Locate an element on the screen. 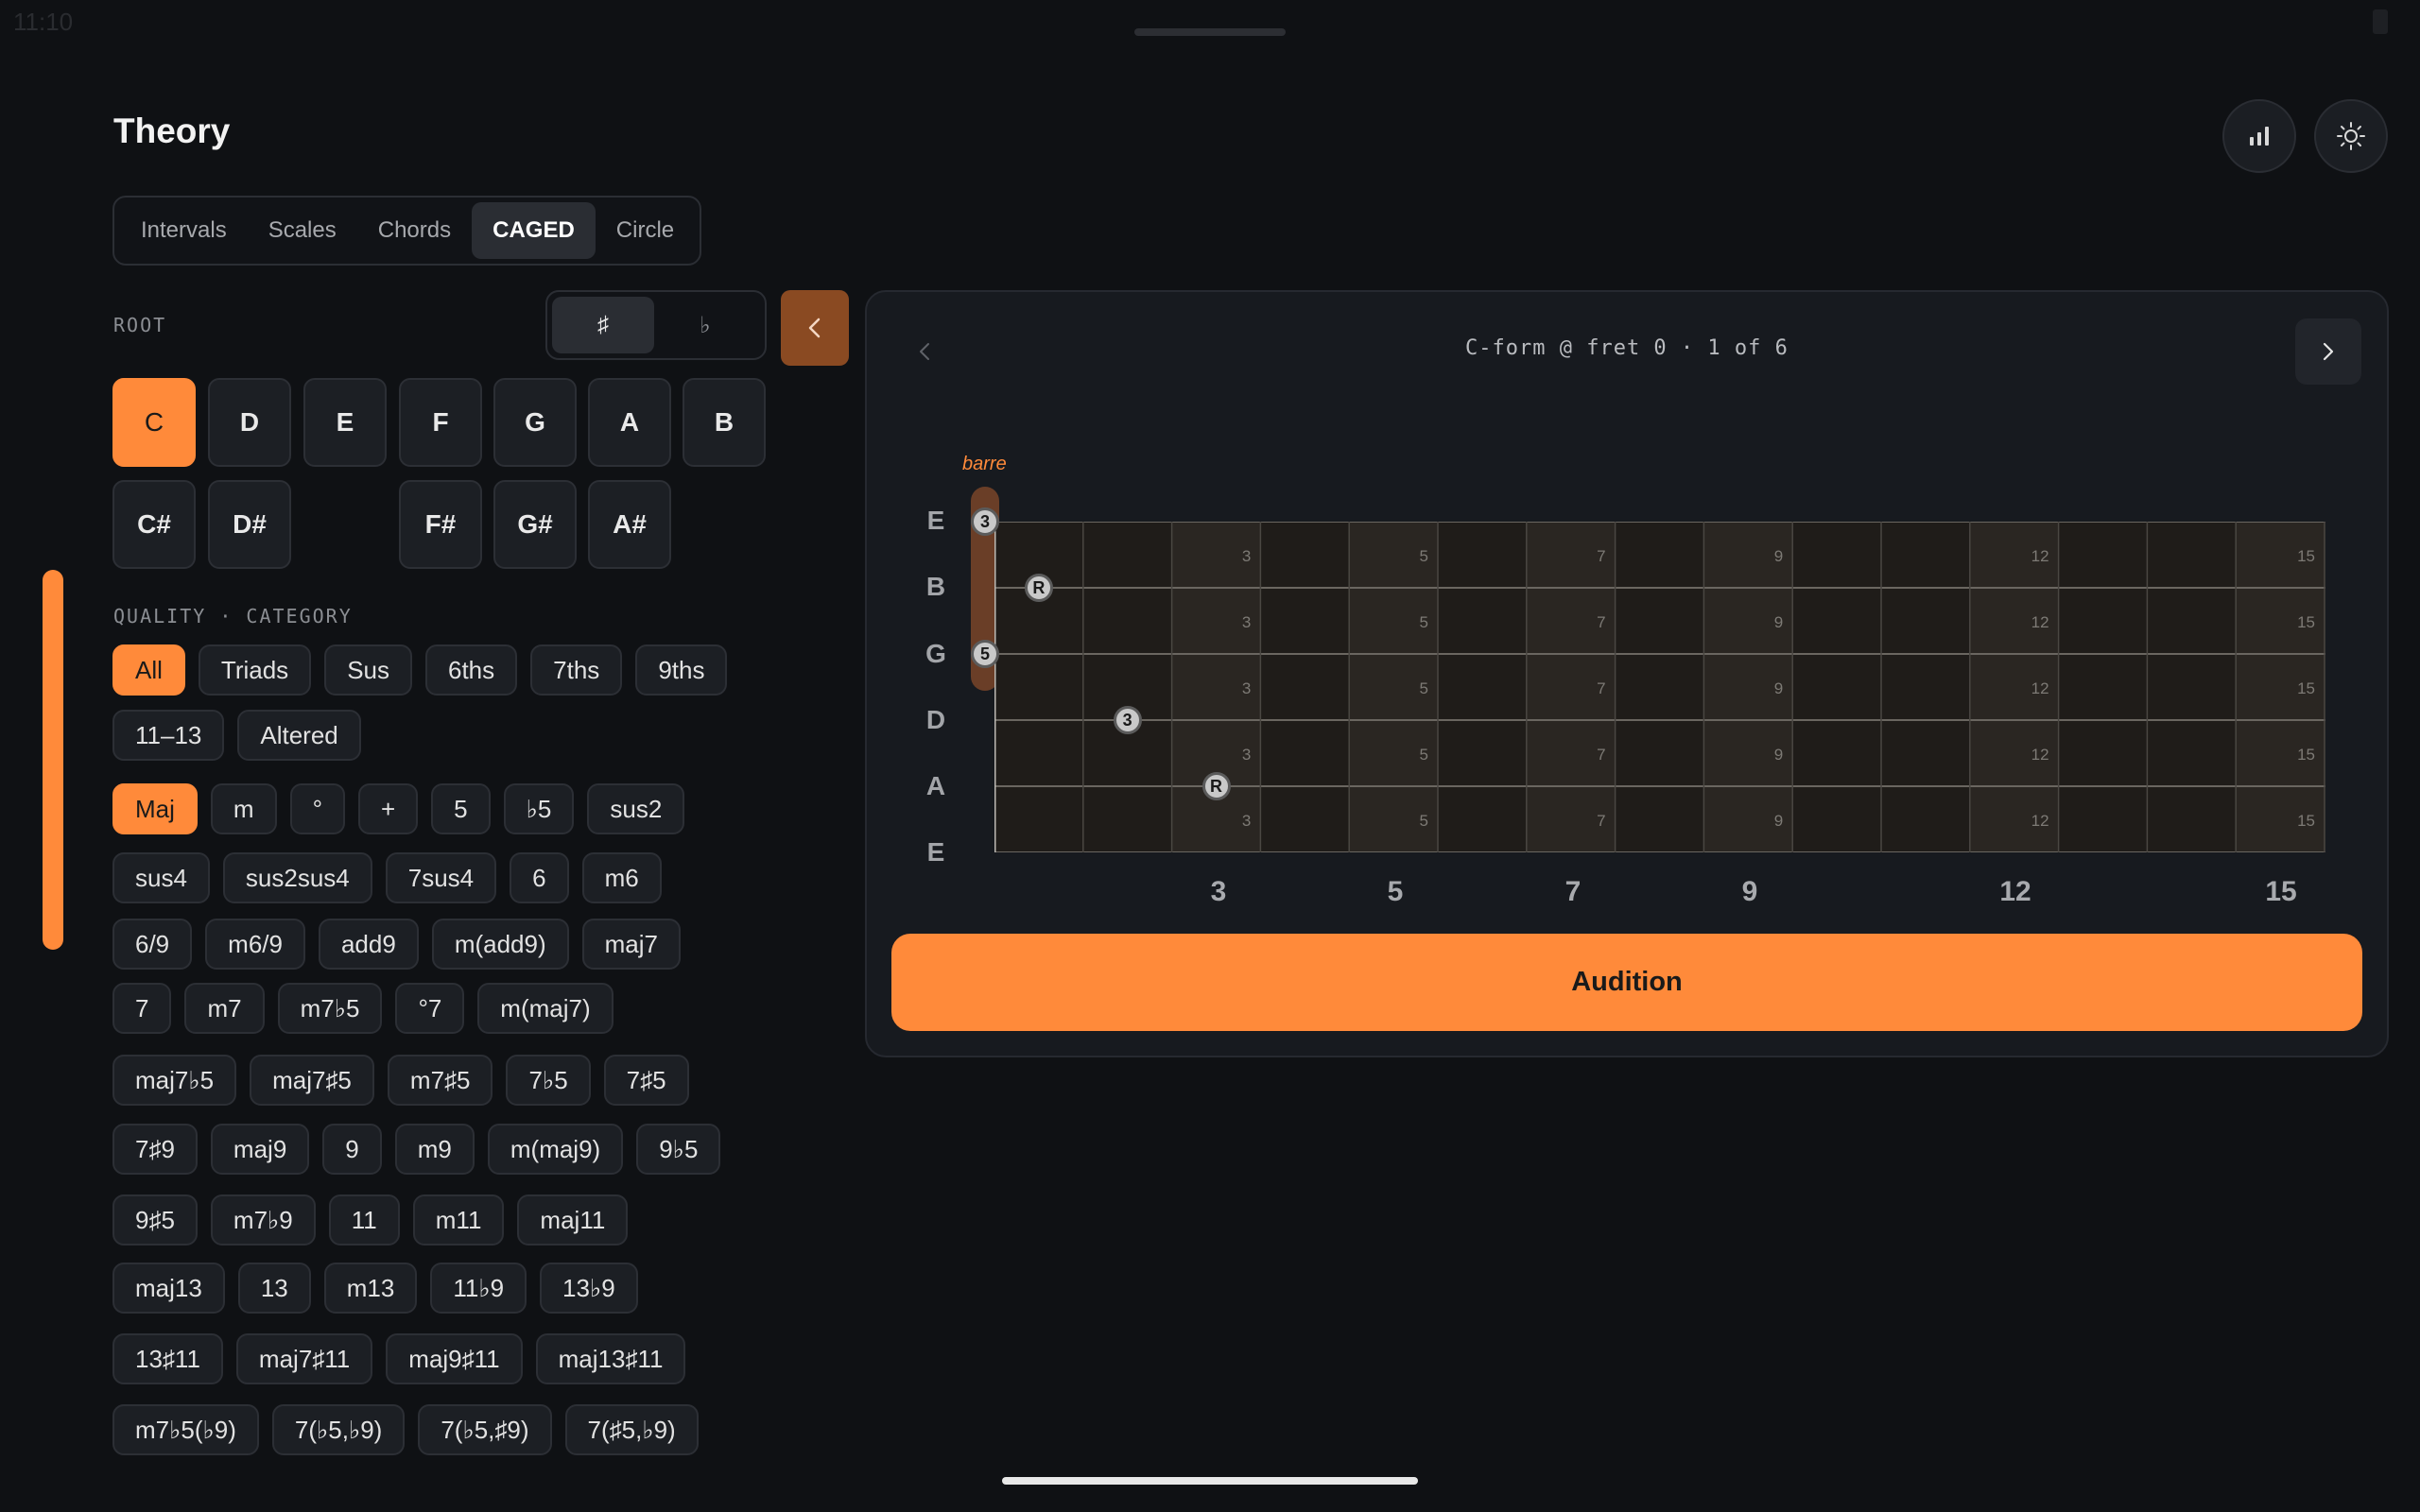  chord-row: Maj m ° +5 ♭5 sus2 is located at coordinates (398, 808).